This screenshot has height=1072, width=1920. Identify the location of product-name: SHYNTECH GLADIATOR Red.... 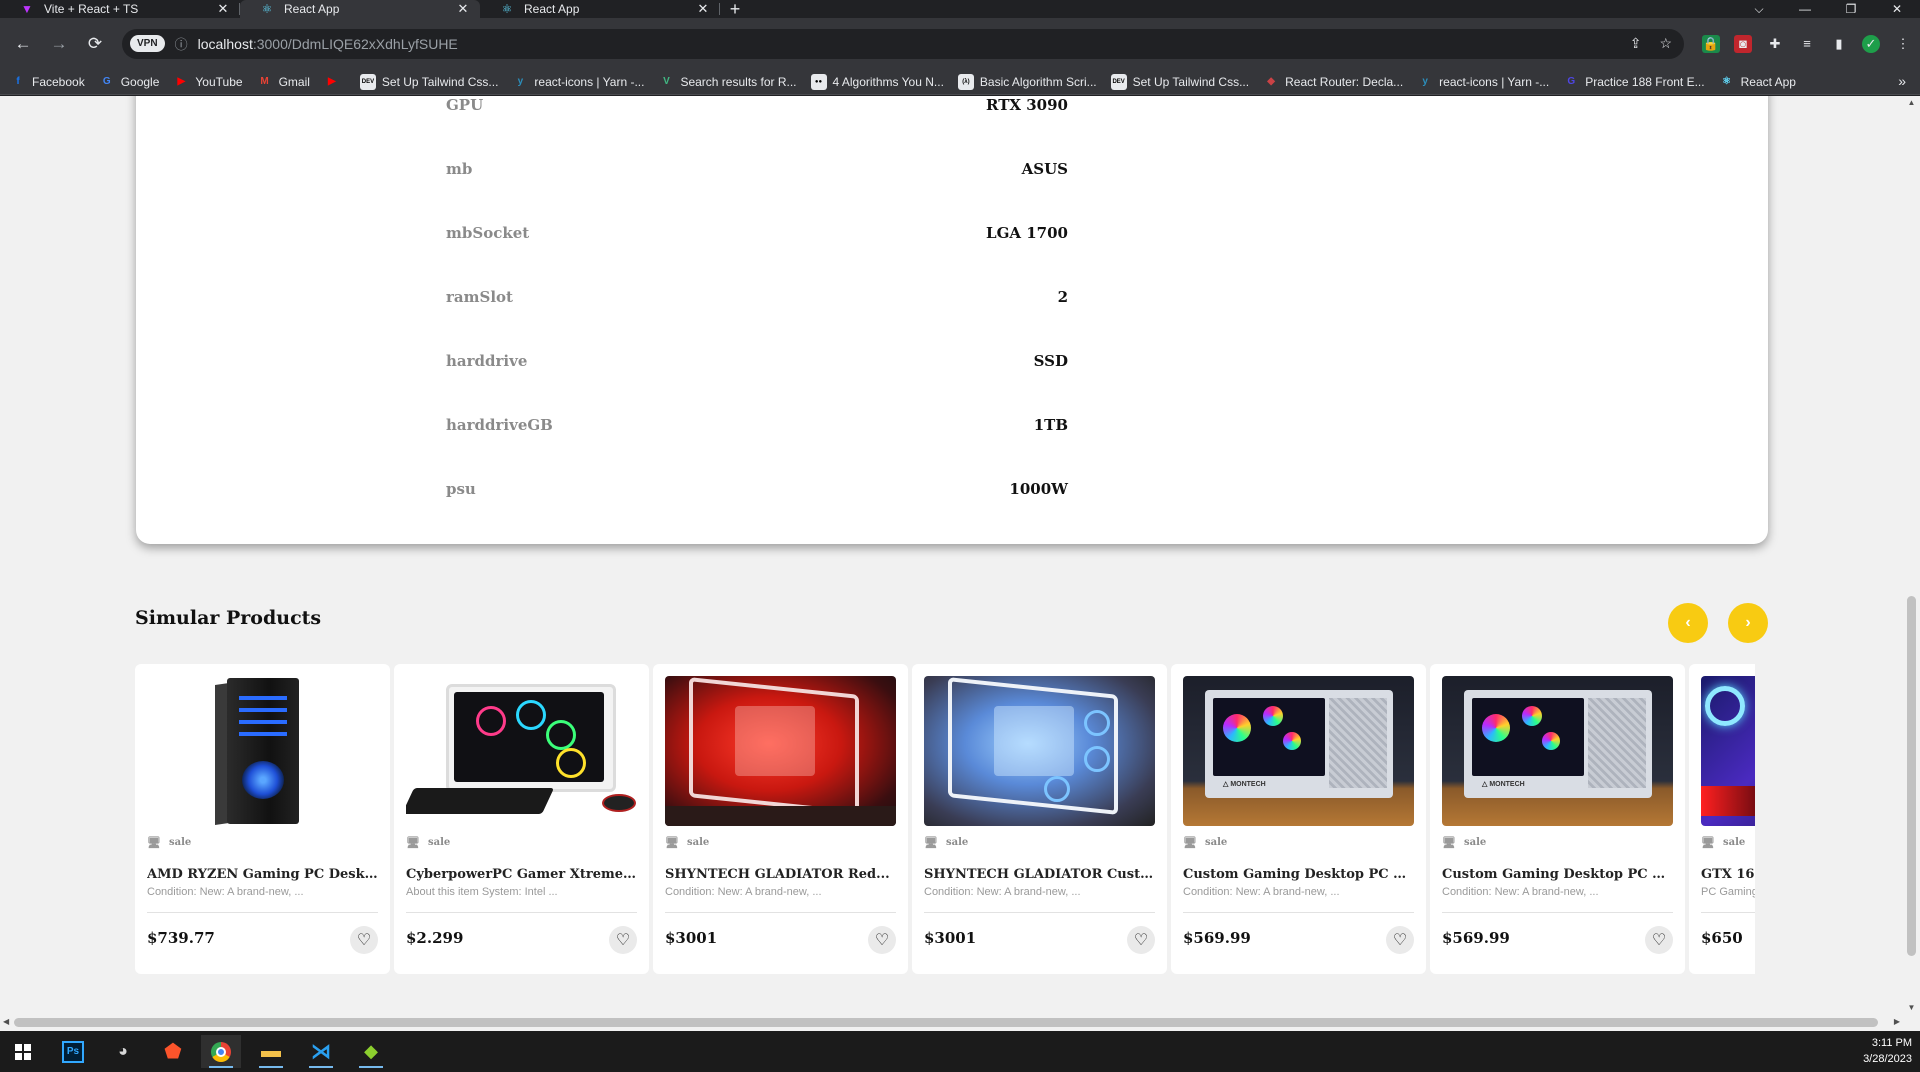
(780, 874).